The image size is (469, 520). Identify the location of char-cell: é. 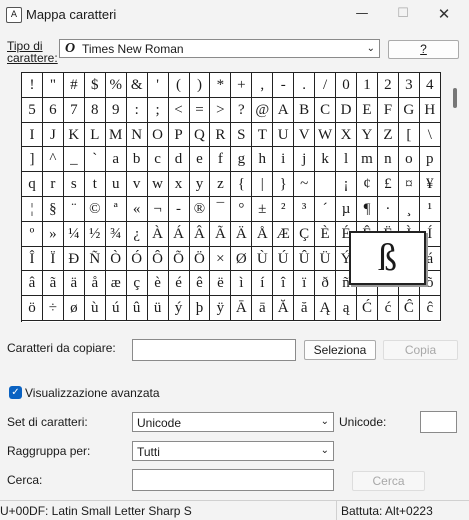
(179, 284).